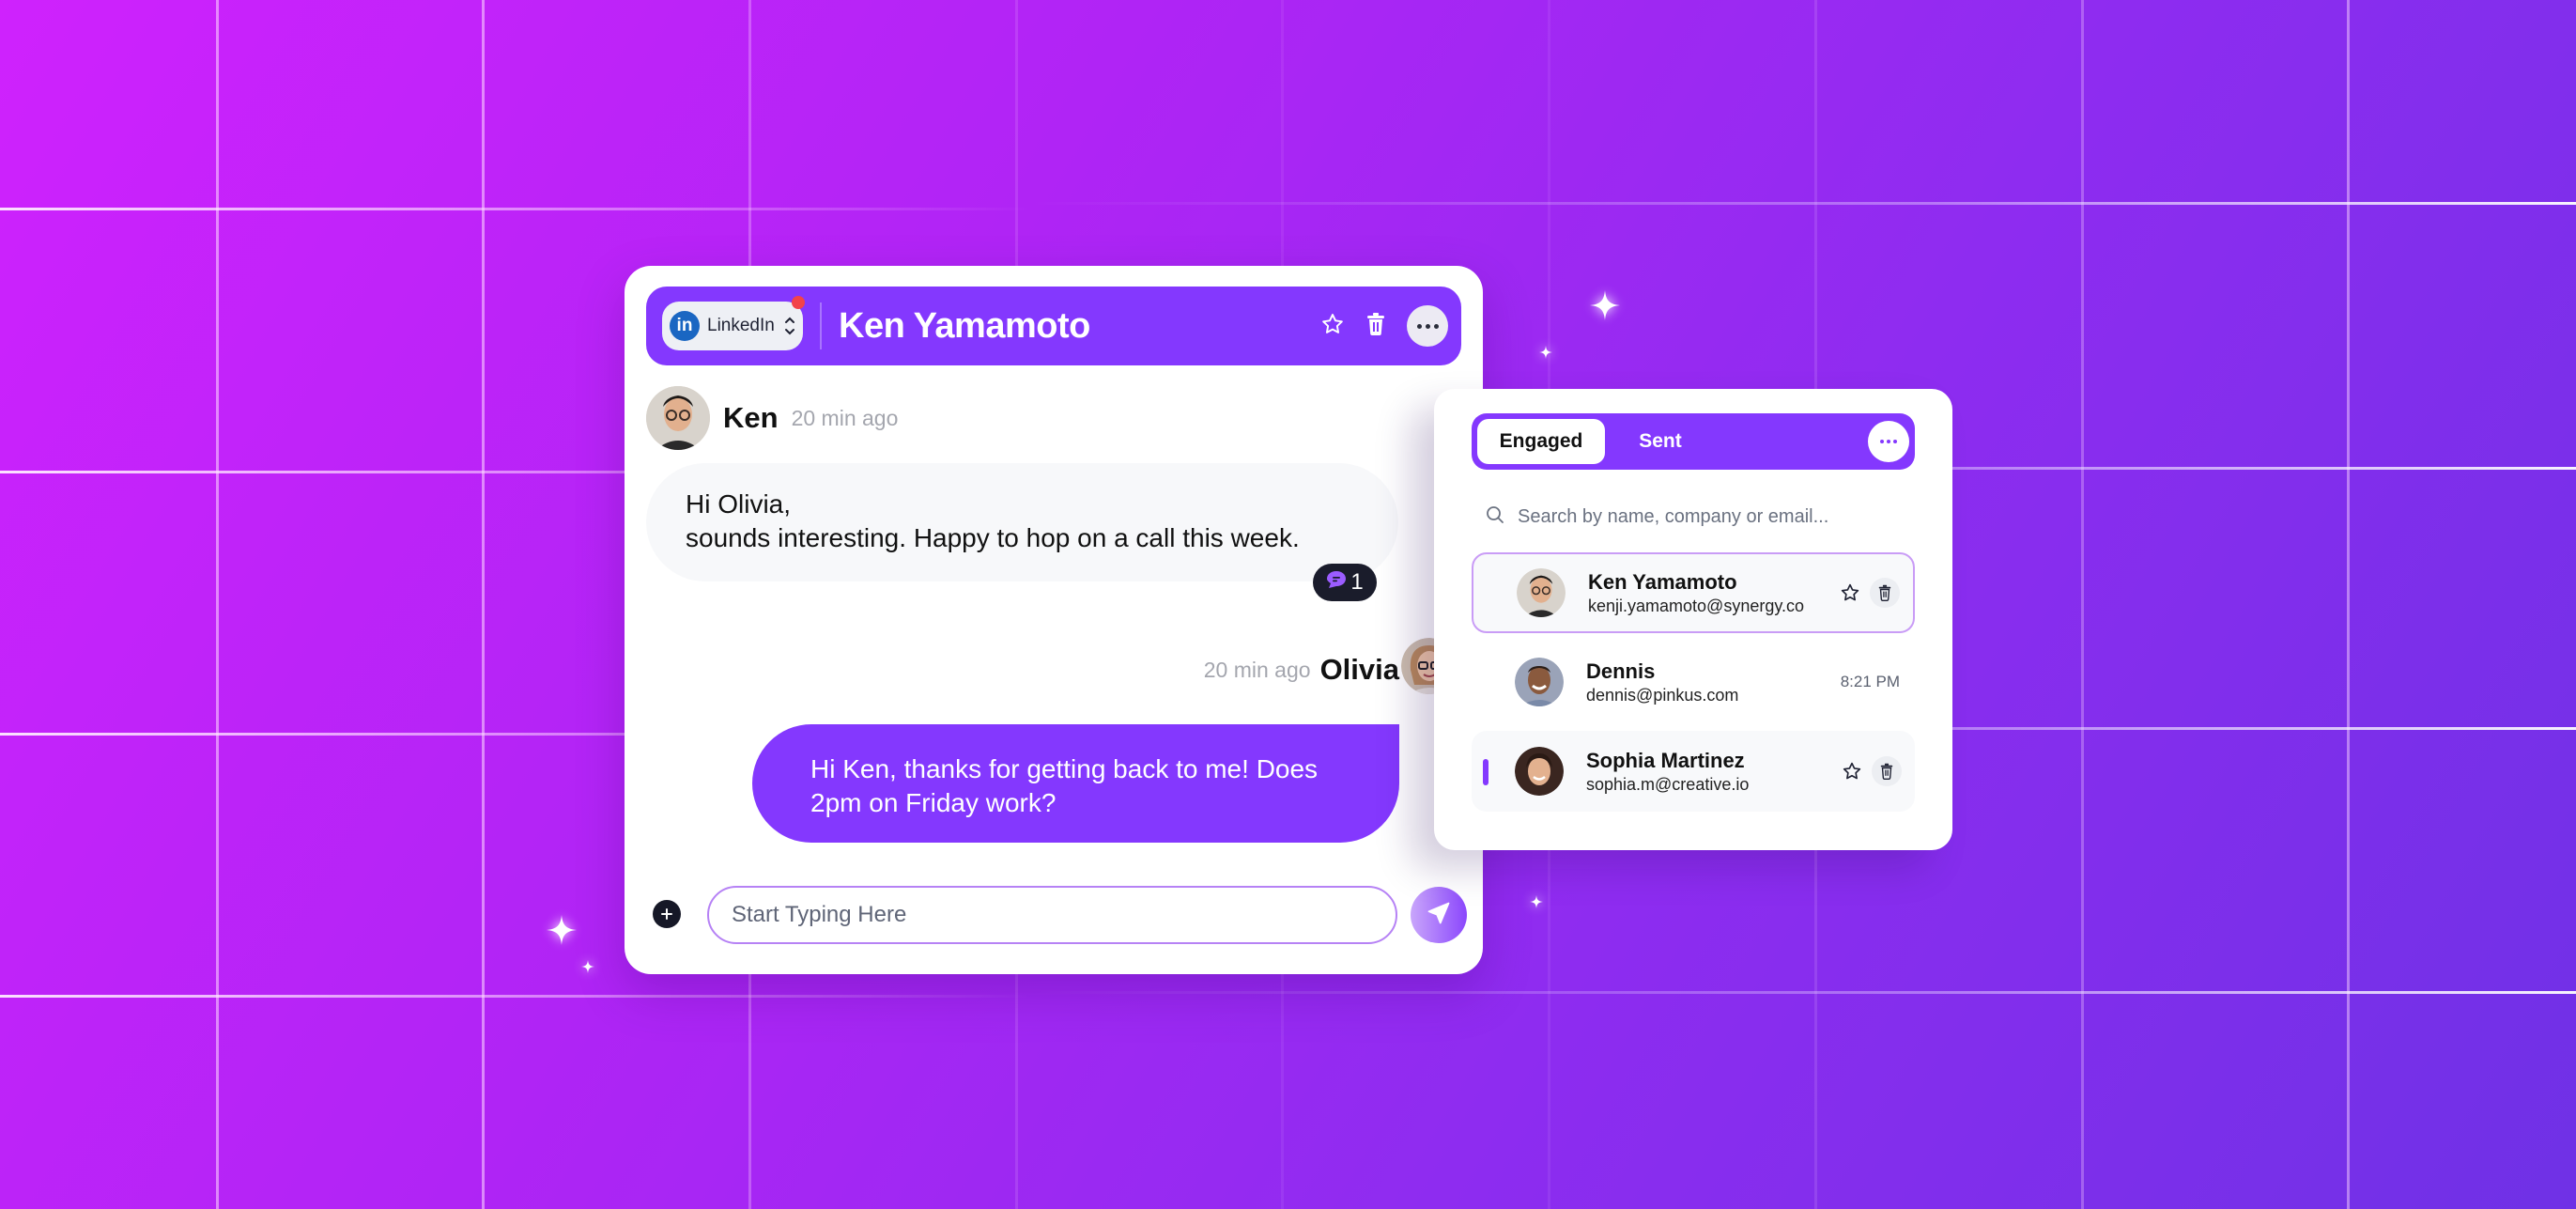  What do you see at coordinates (1888, 441) in the screenshot?
I see `inbox-more-button` at bounding box center [1888, 441].